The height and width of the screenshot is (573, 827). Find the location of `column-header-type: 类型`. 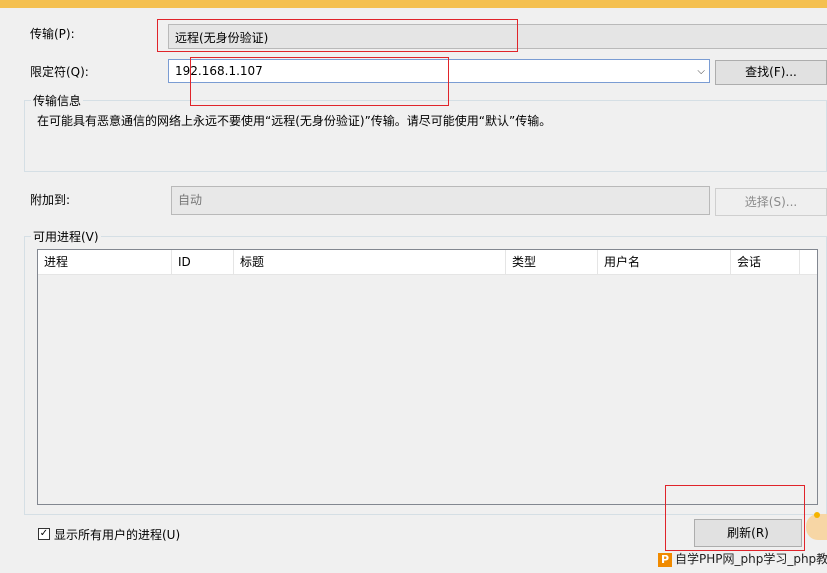

column-header-type: 类型 is located at coordinates (552, 262).